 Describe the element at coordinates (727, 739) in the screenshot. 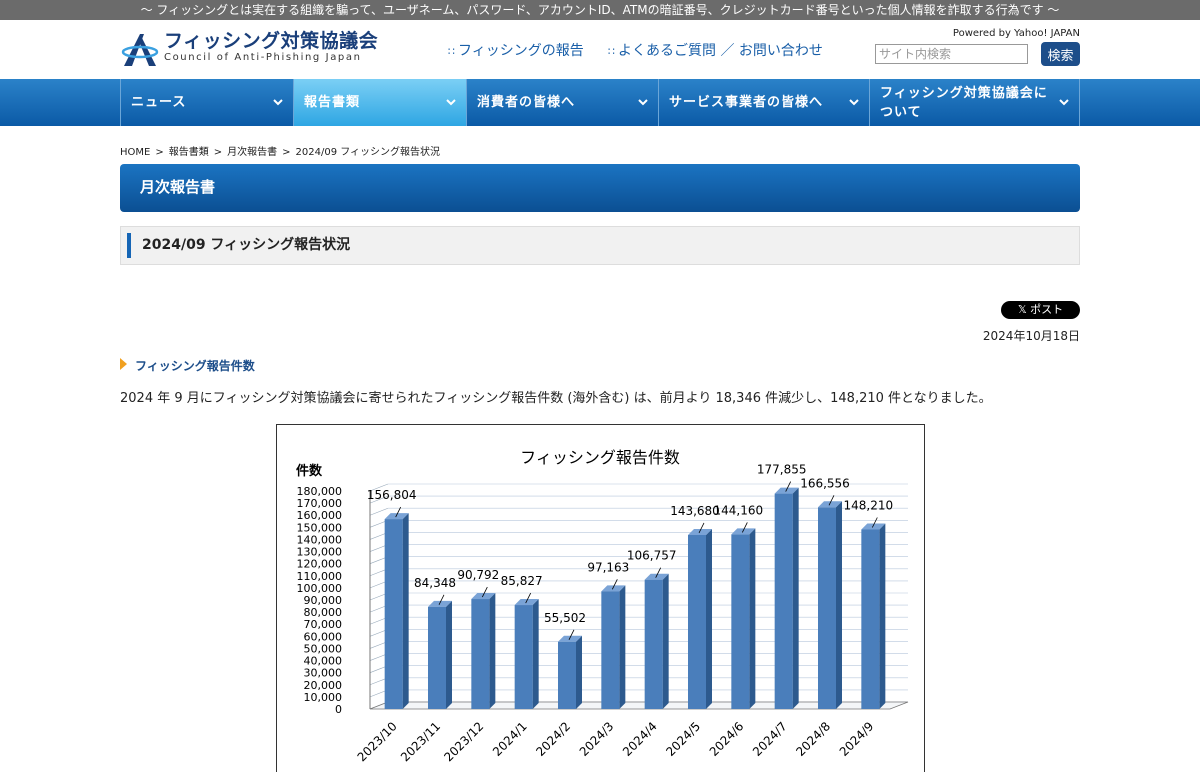

I see `x-tick-label: 2024/6` at that location.